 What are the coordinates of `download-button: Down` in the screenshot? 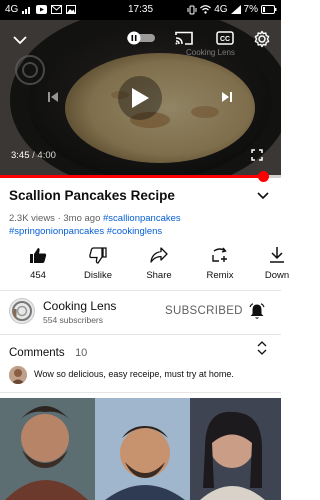 It's located at (277, 263).